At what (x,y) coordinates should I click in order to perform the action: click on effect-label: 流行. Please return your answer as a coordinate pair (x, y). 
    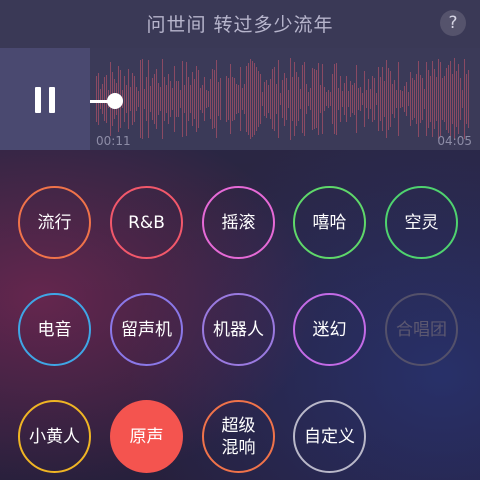
    Looking at the image, I should click on (54, 222).